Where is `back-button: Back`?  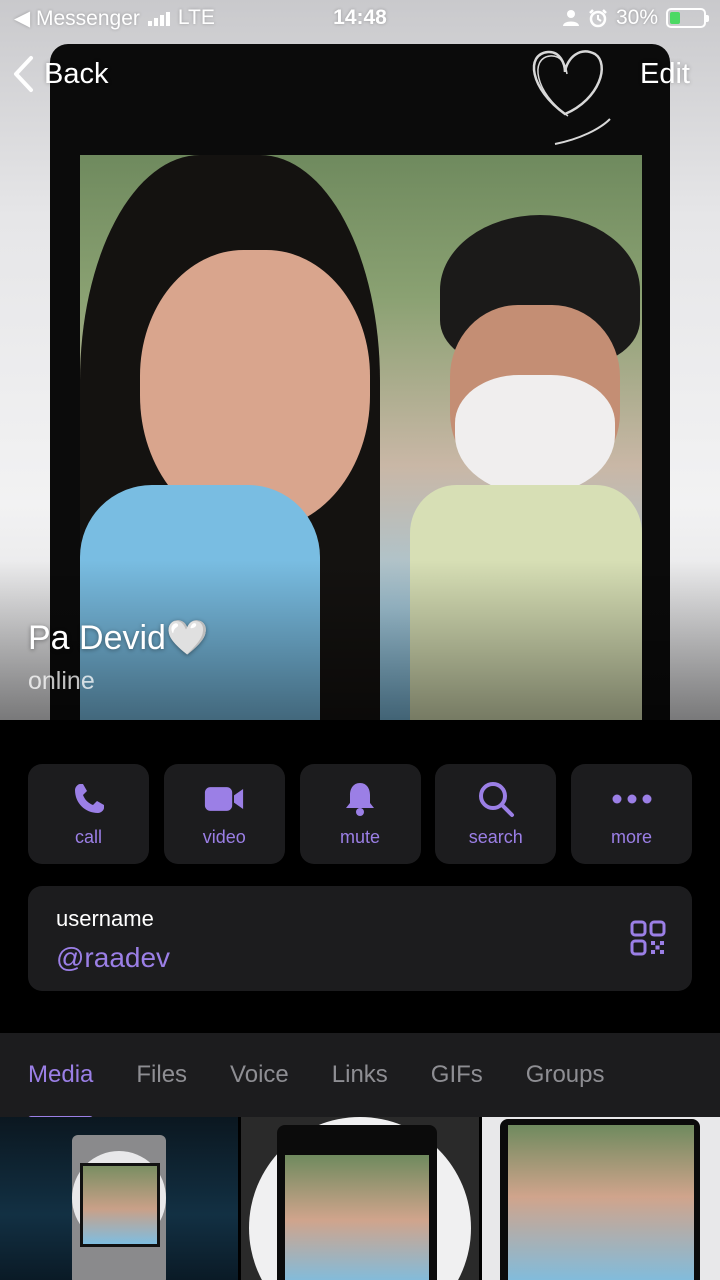
back-button: Back is located at coordinates (60, 74).